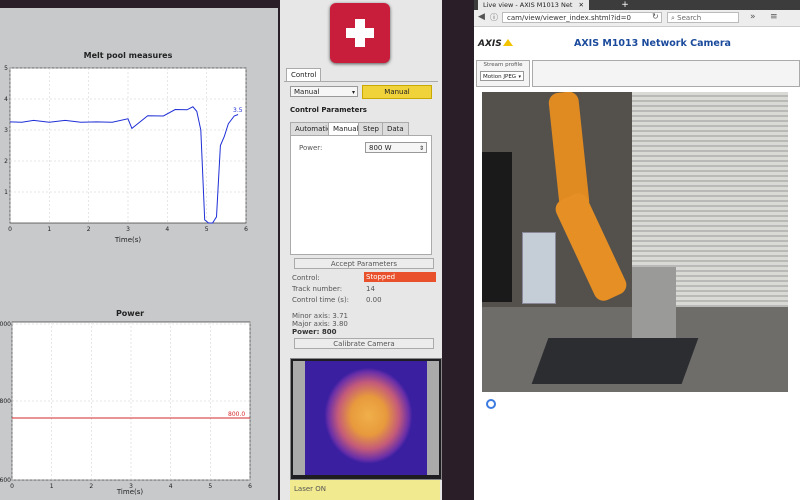 The image size is (800, 500). Describe the element at coordinates (236, 414) in the screenshot. I see `power-end-label: 800.0` at that location.